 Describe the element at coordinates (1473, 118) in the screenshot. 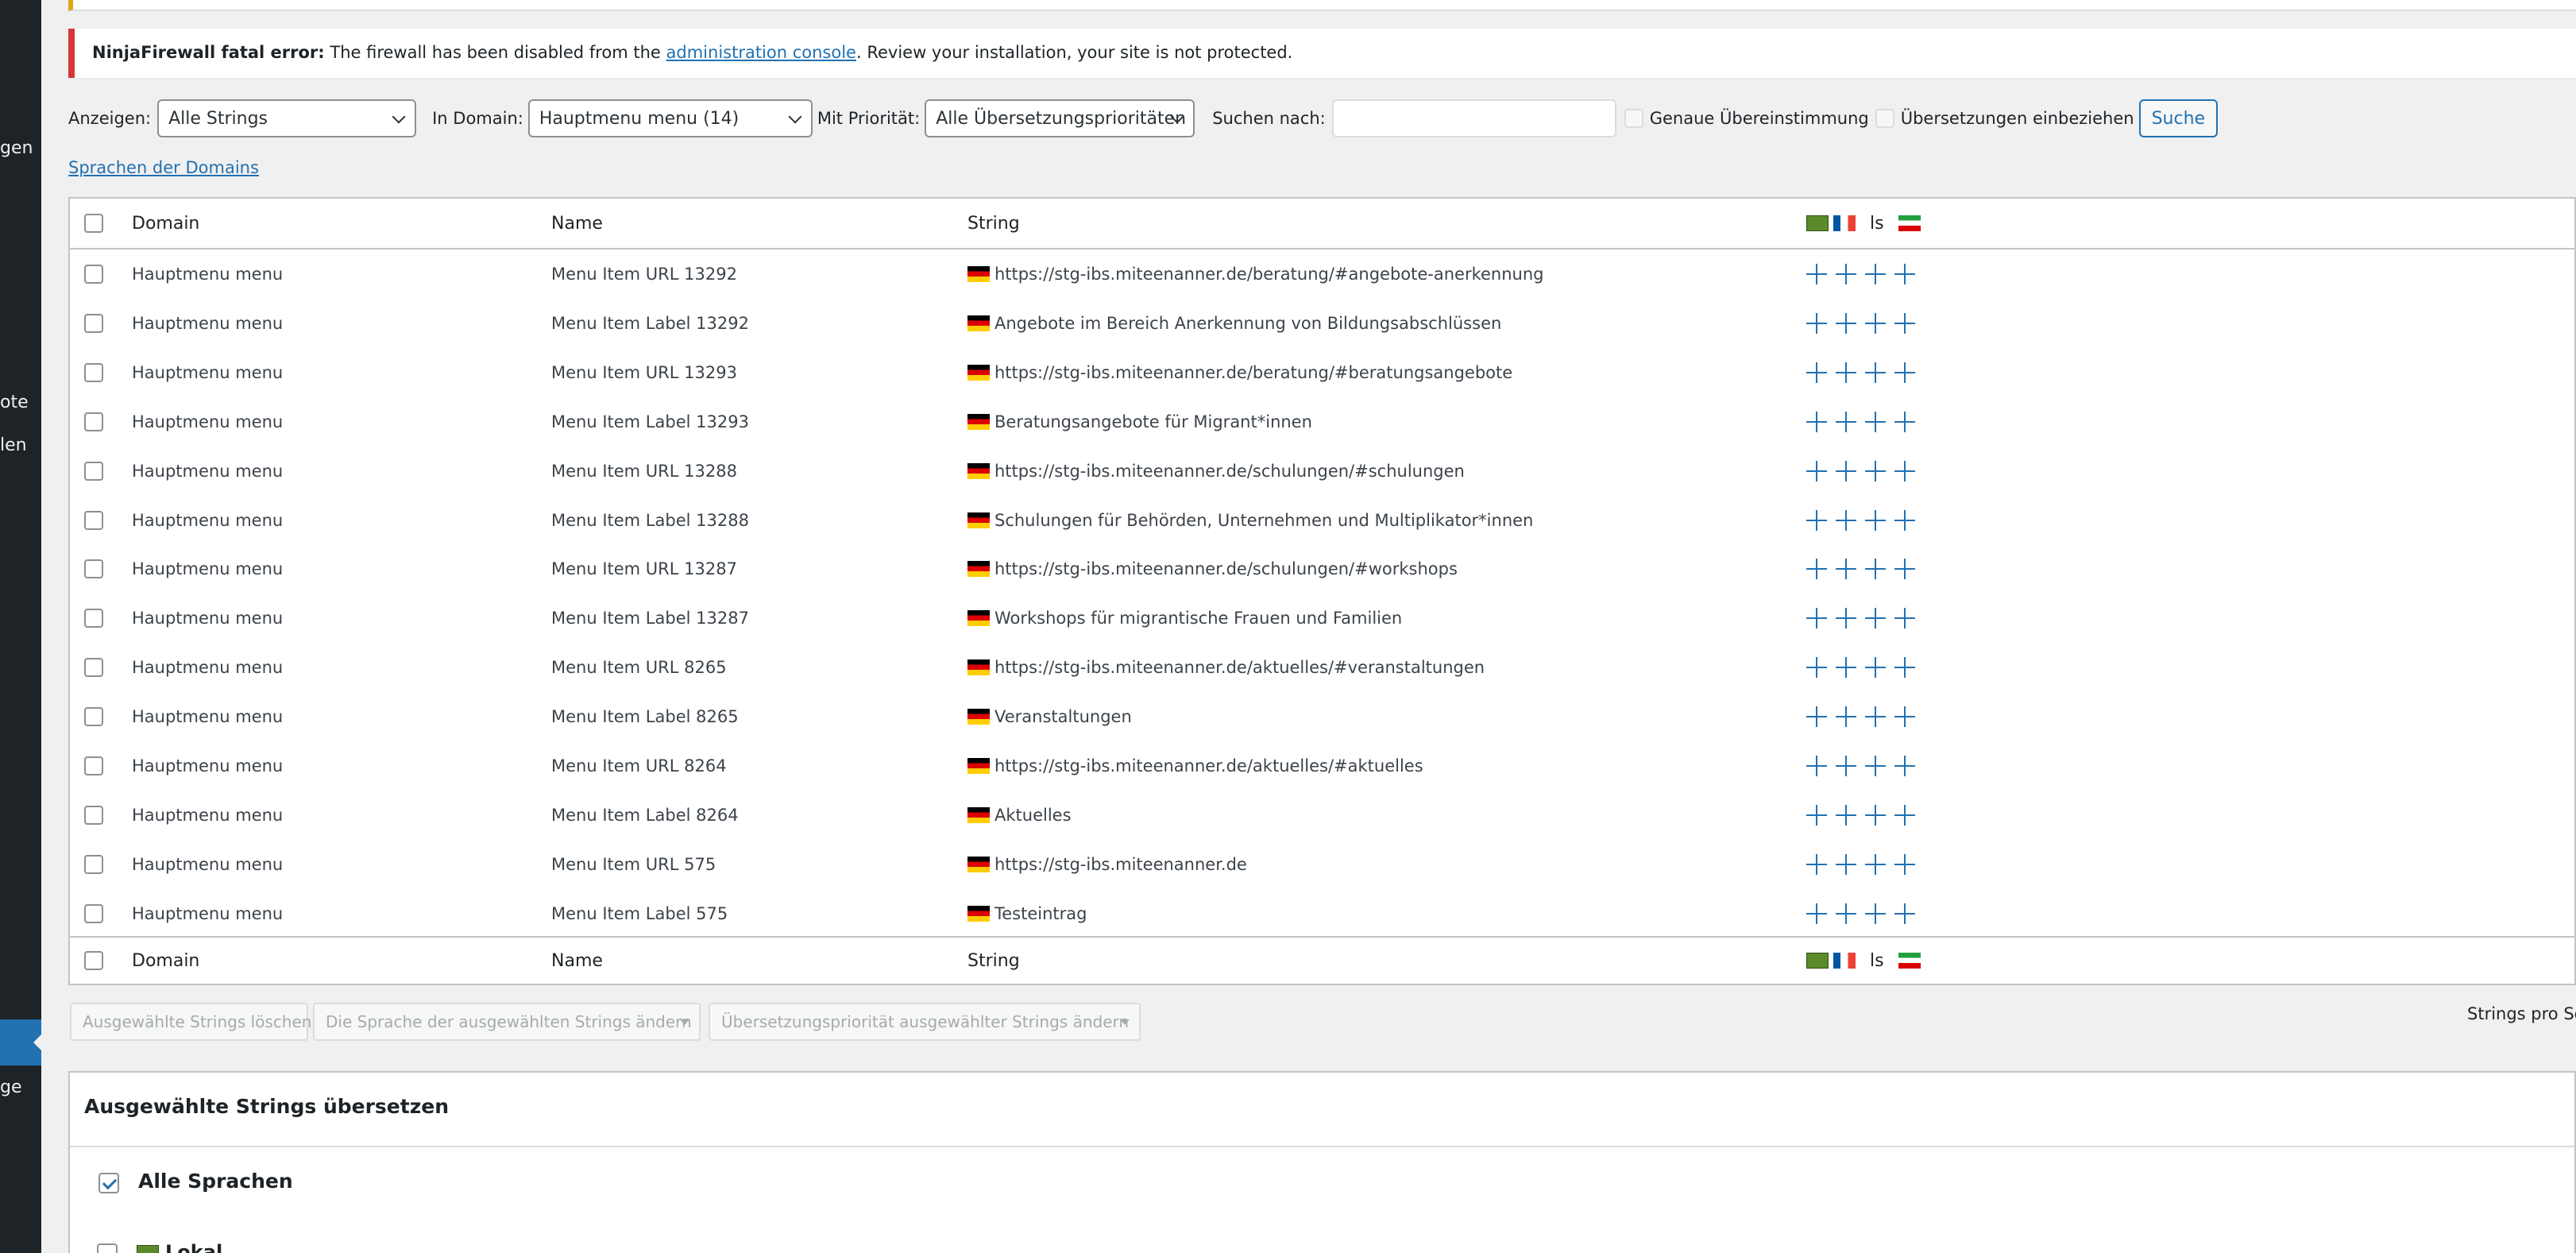

I see `search-input` at that location.